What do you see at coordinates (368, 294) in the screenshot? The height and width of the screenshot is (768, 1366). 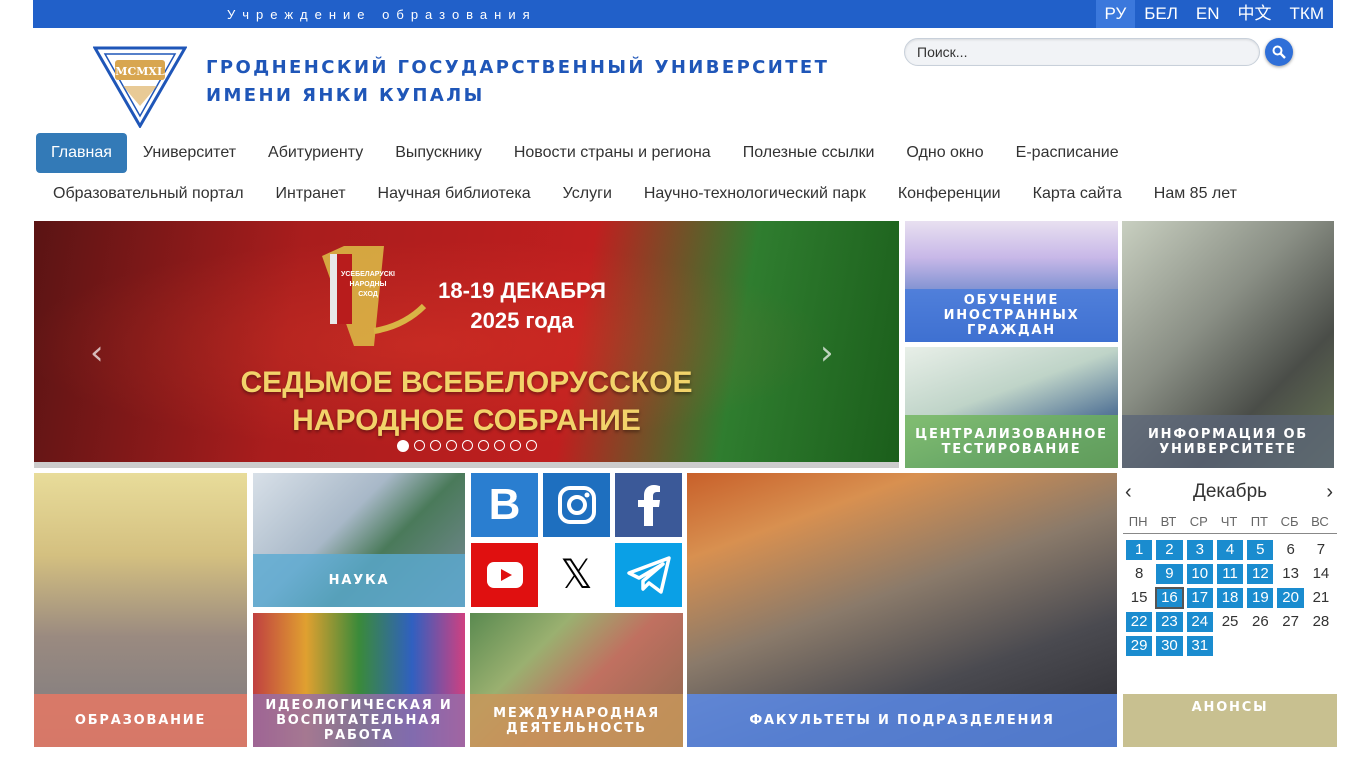 I see `svg-text: СХОД` at bounding box center [368, 294].